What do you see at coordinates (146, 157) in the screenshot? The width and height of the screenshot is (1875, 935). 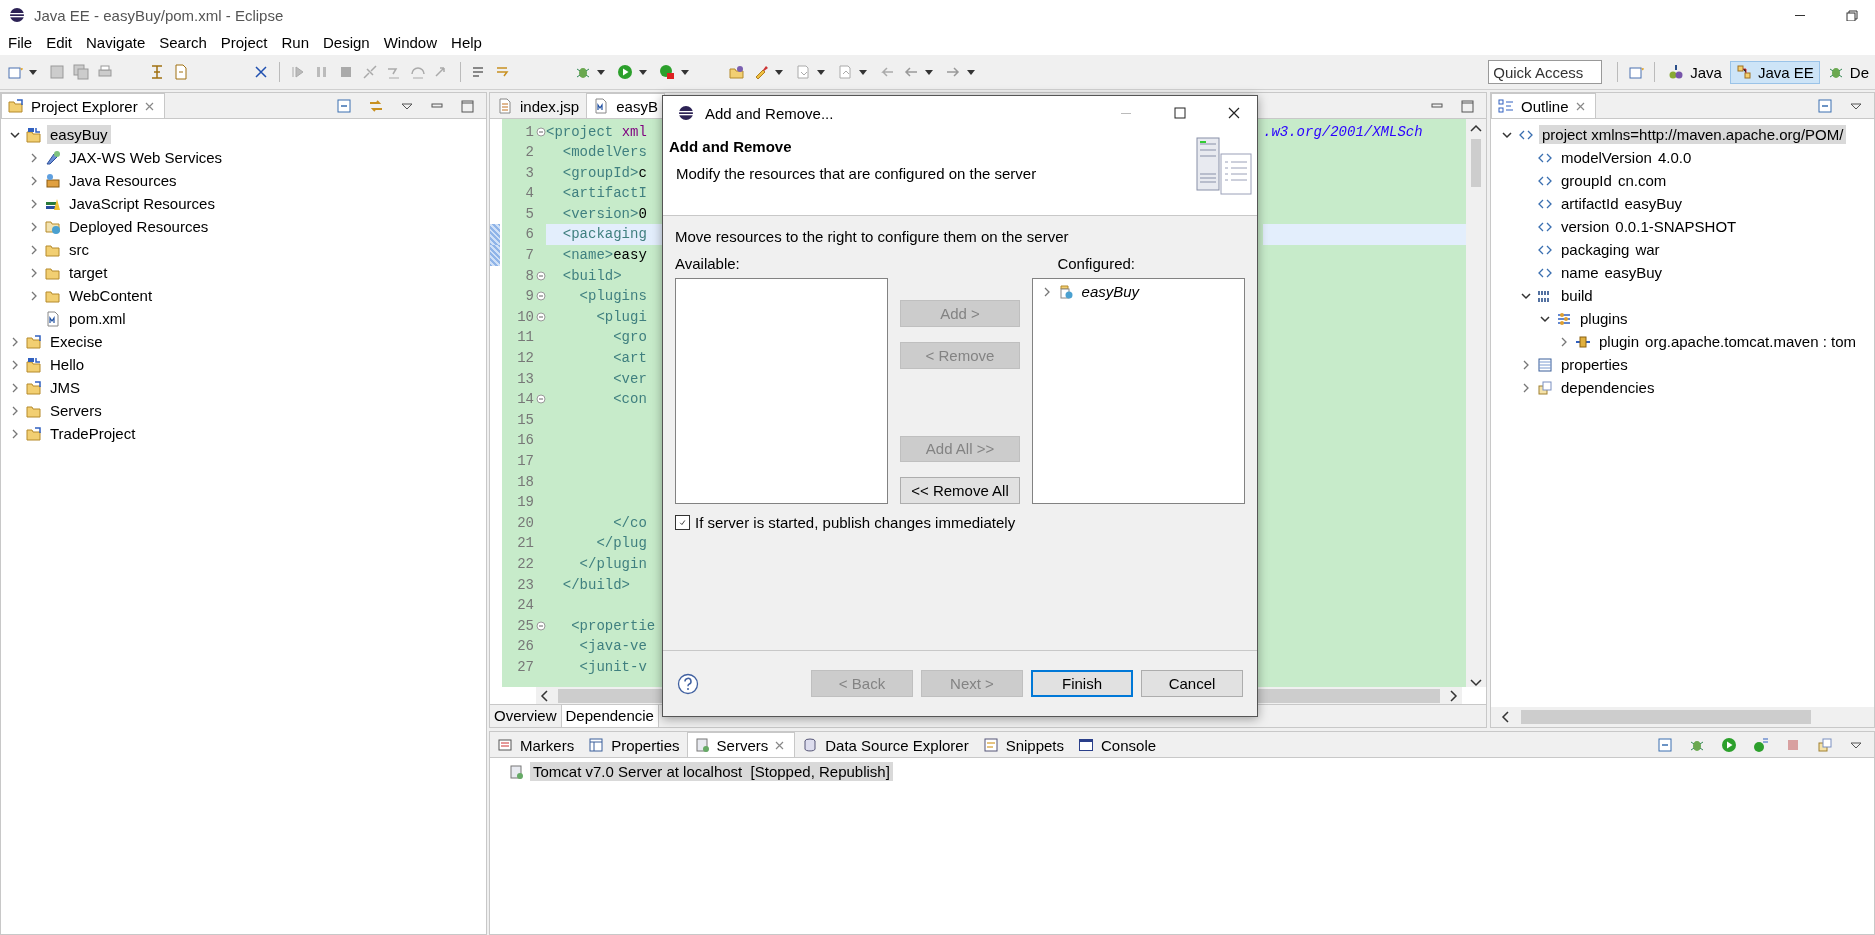 I see `tree-item: JAX-WS Web Services` at bounding box center [146, 157].